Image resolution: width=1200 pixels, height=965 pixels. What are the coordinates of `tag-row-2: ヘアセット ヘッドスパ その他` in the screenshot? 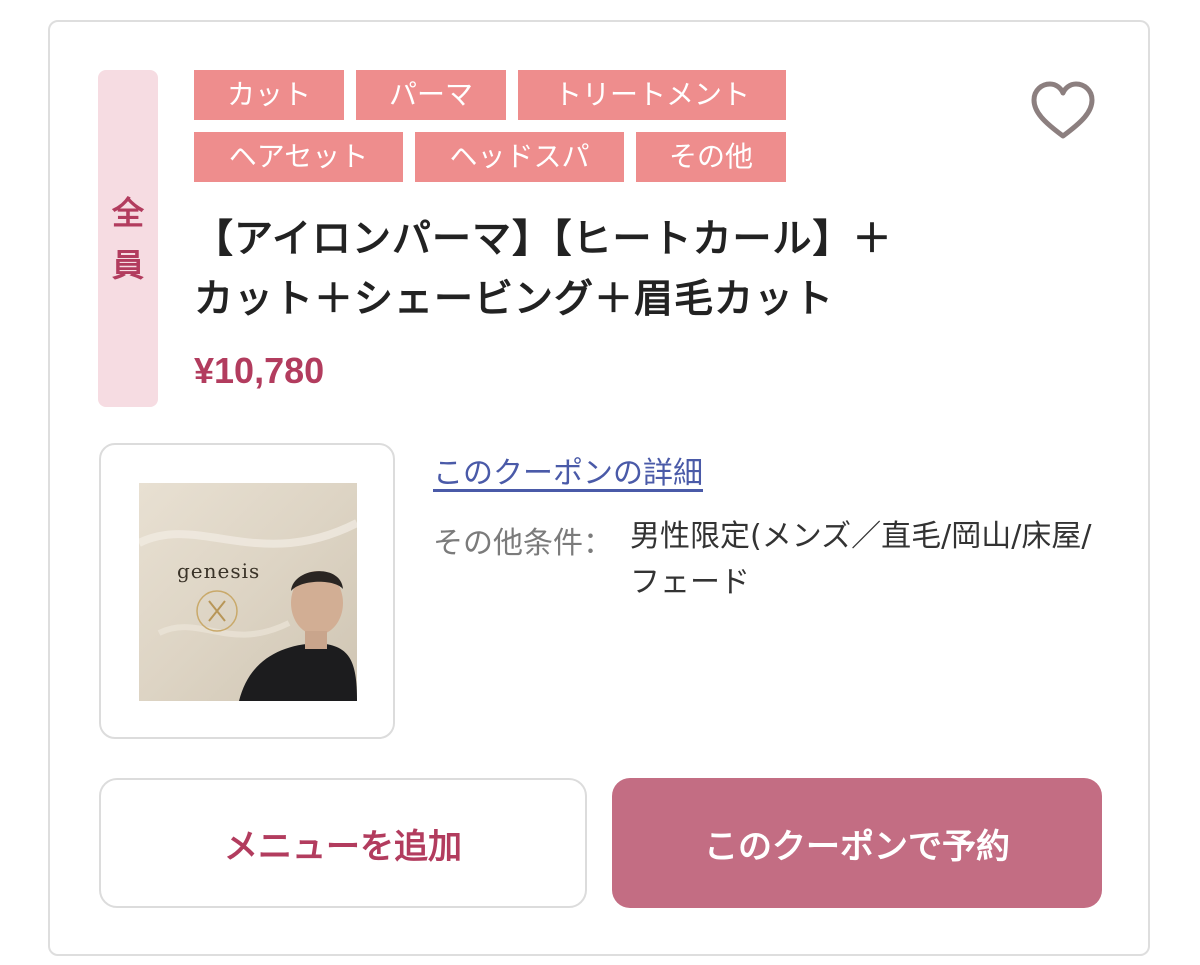 It's located at (504, 157).